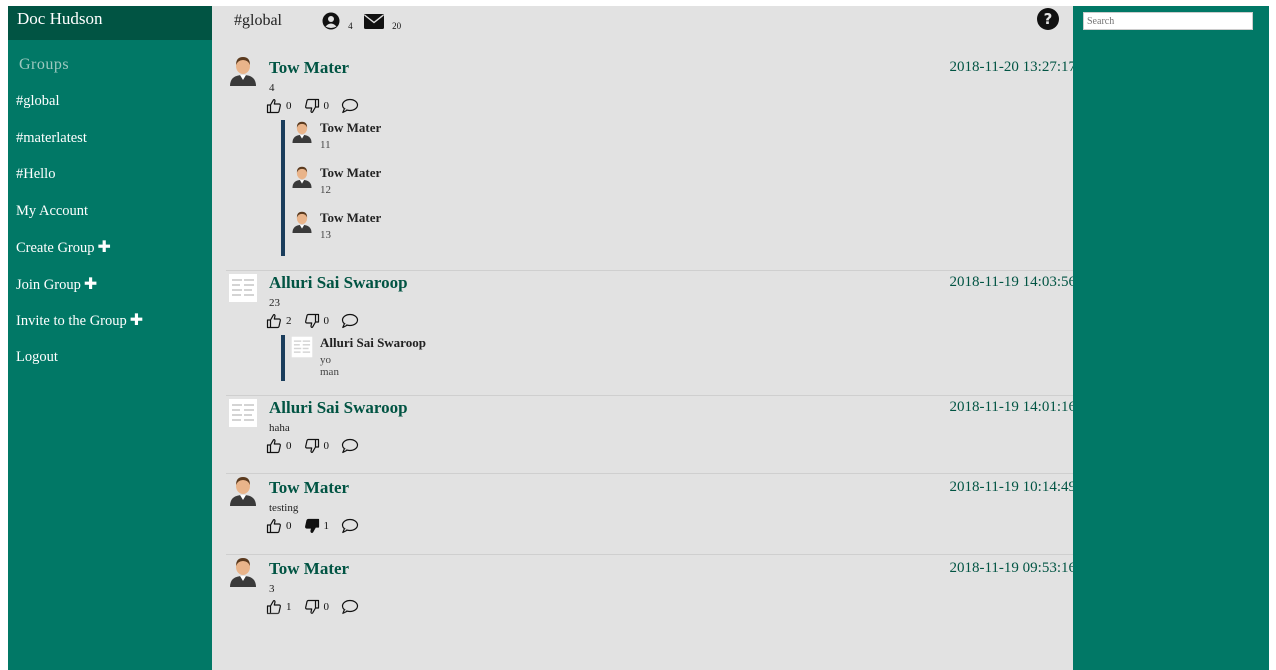 Image resolution: width=1276 pixels, height=670 pixels. What do you see at coordinates (51, 137) in the screenshot?
I see `sidebar-item-label: #materlatest` at bounding box center [51, 137].